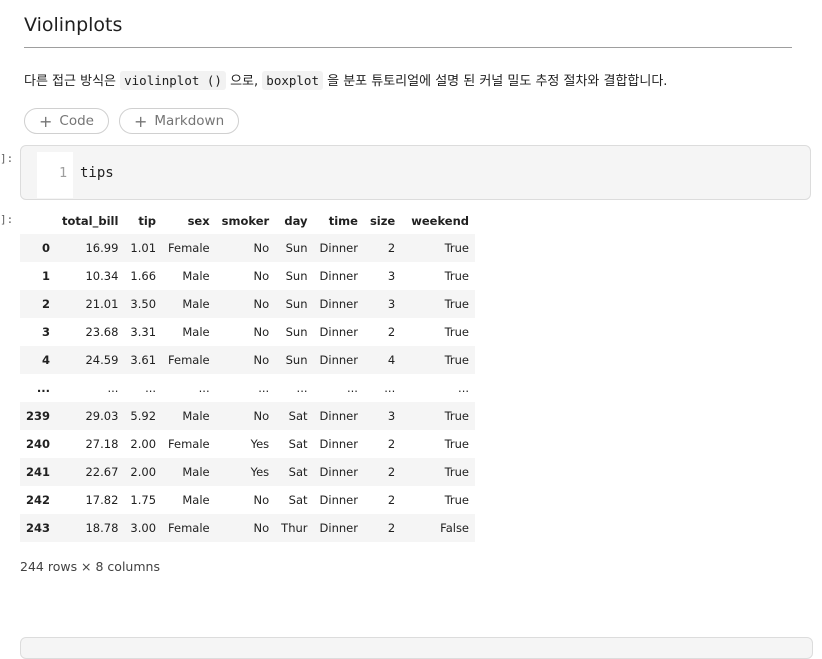 This screenshot has width=822, height=659. Describe the element at coordinates (247, 332) in the screenshot. I see `table-row: 3 23.68 3.31 Male No Sun Dinner 2 True` at that location.